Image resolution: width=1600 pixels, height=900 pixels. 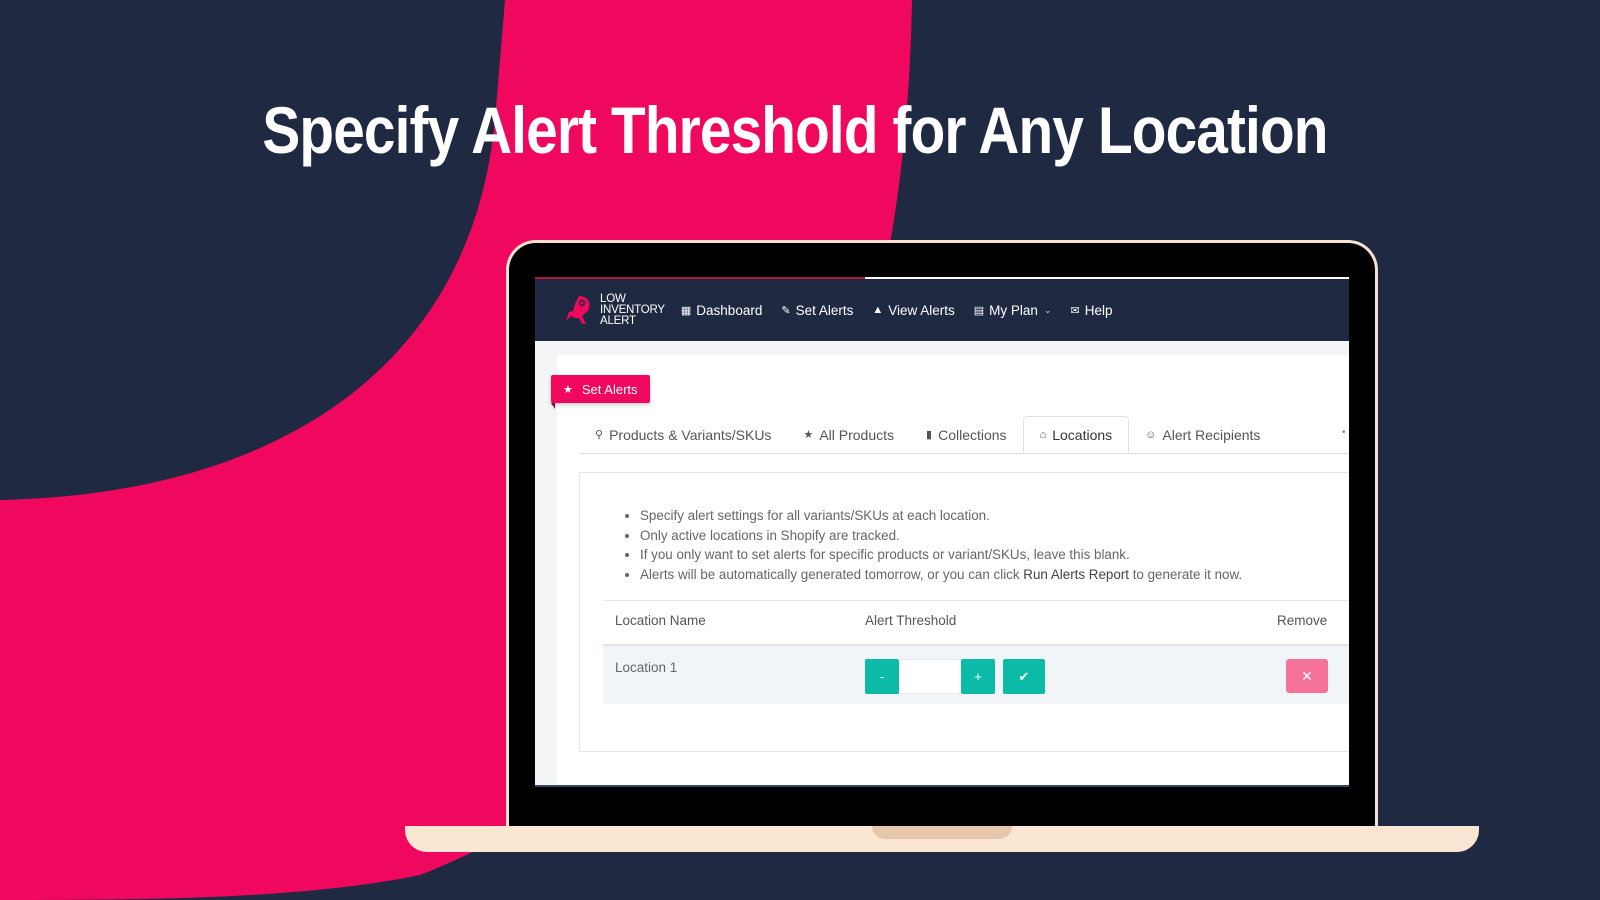 I want to click on location-name-cell: Location 1, so click(x=646, y=667).